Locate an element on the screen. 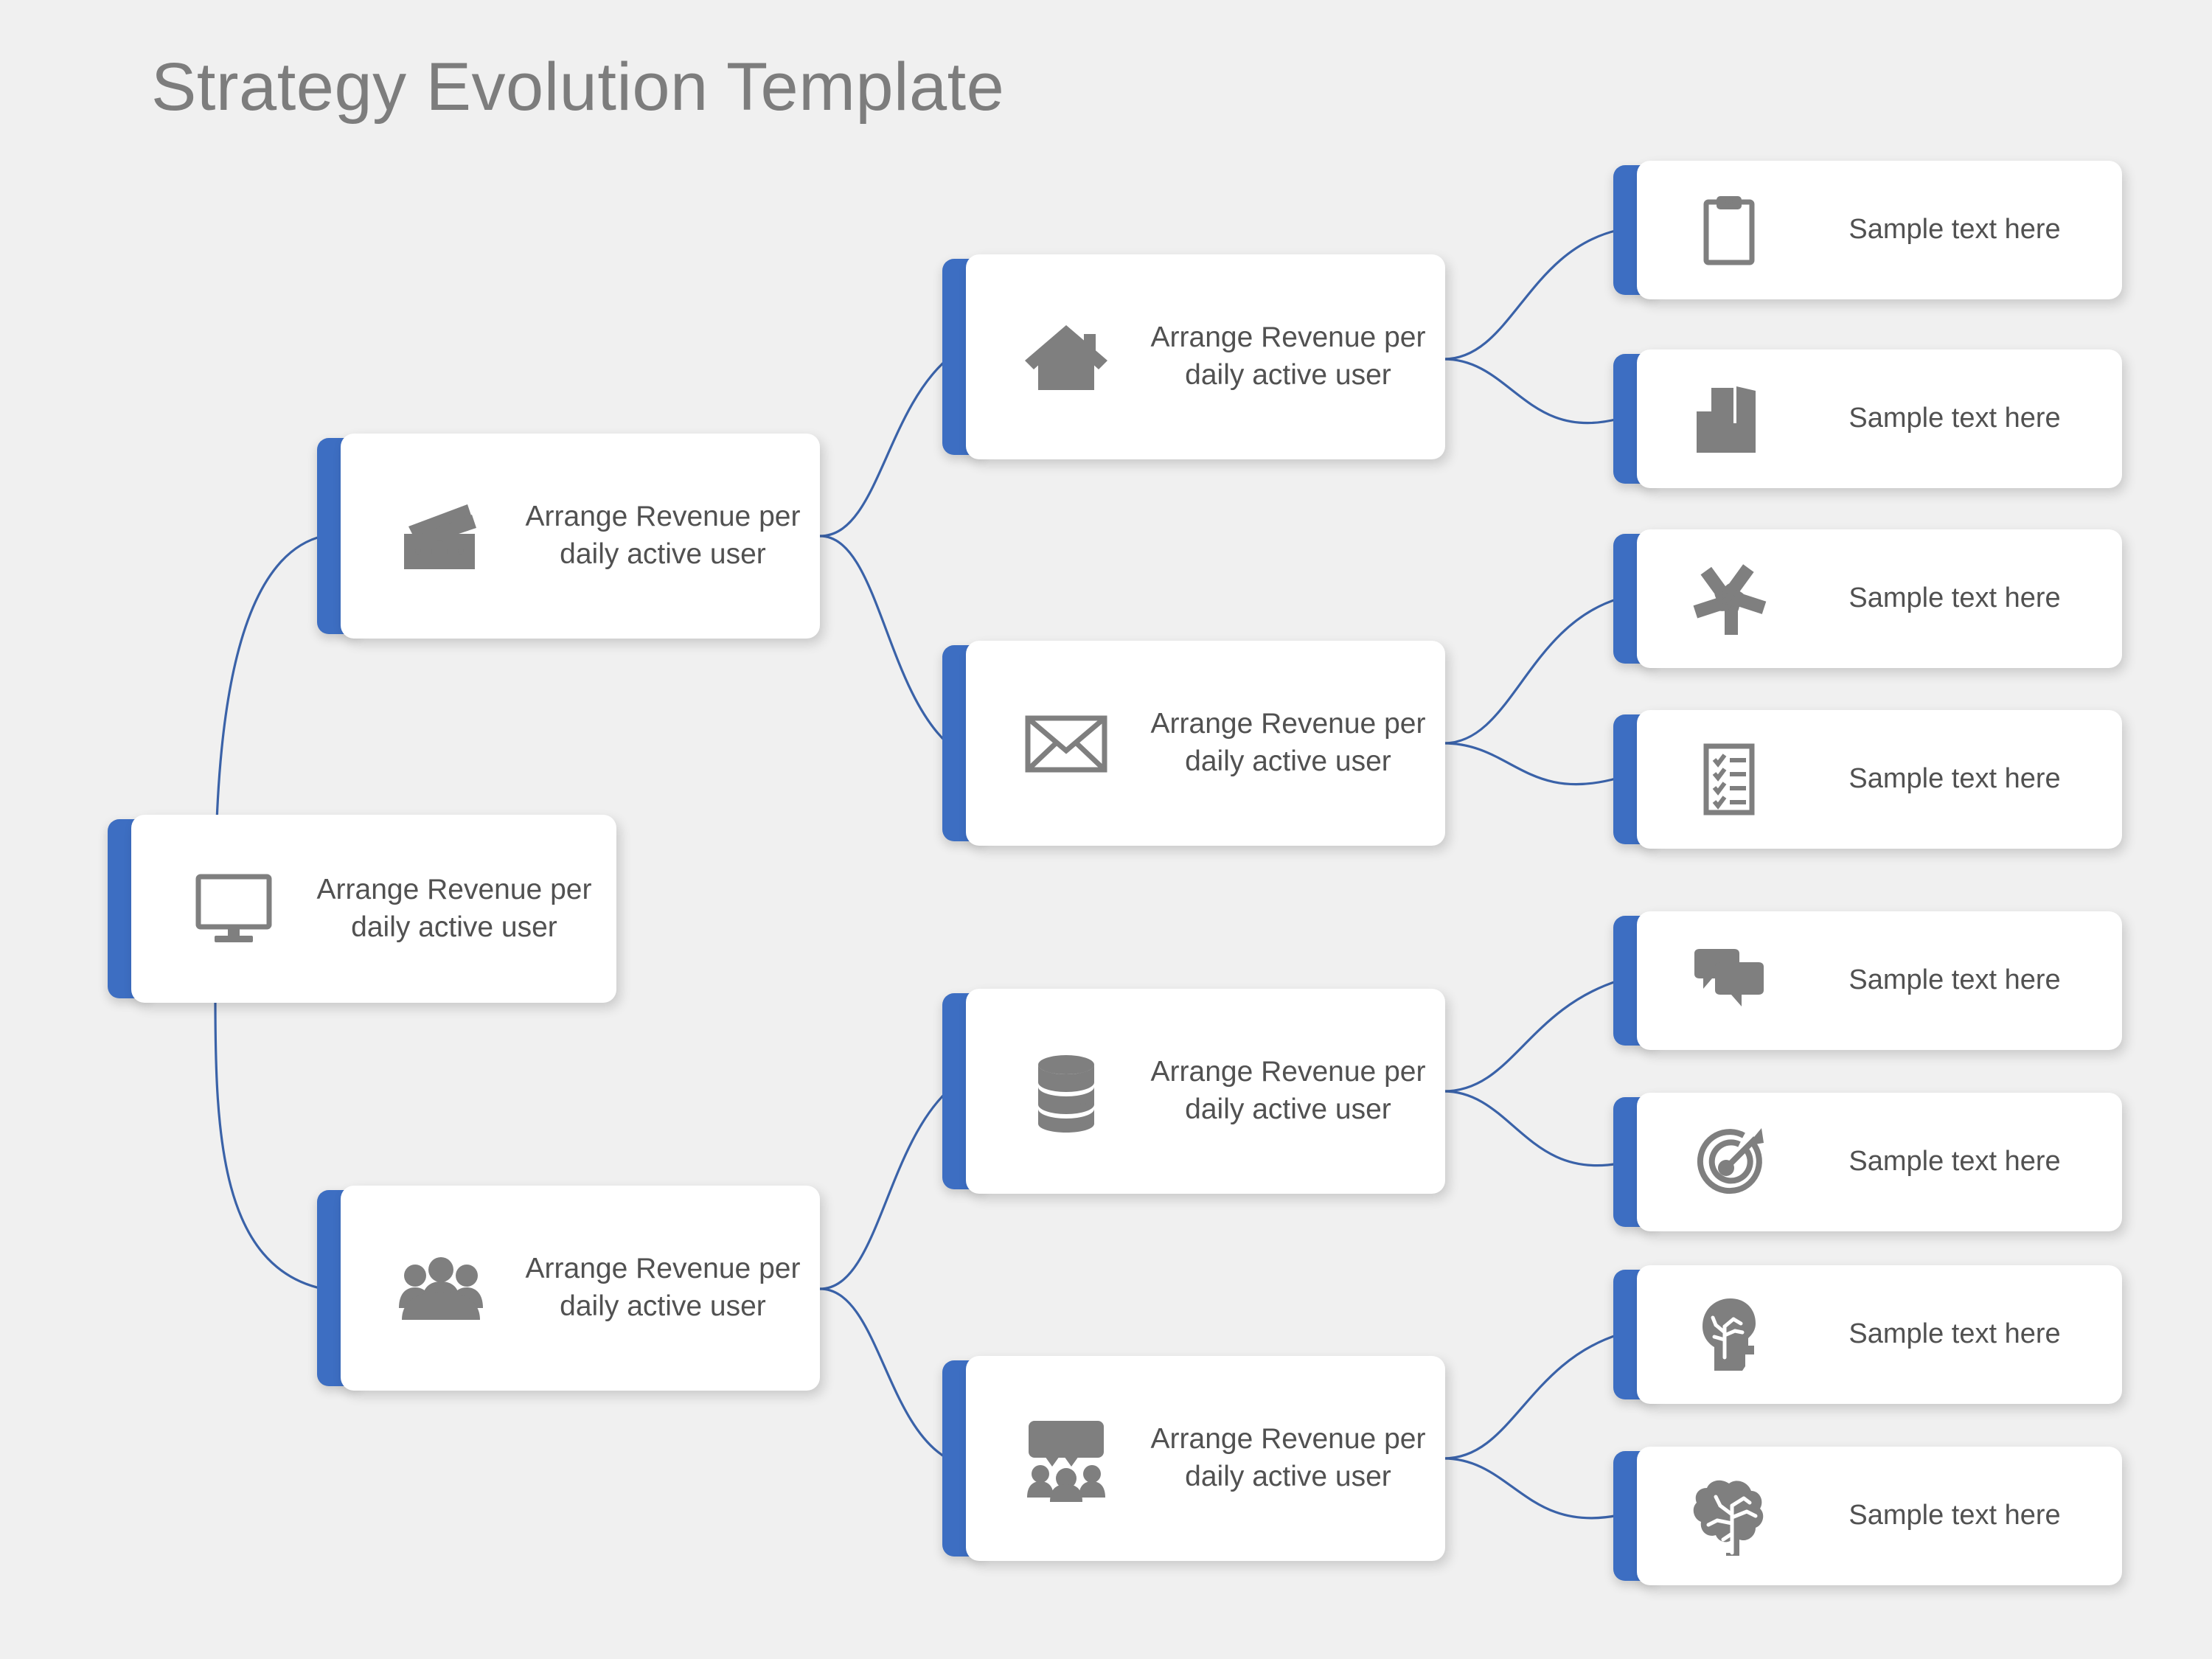 The height and width of the screenshot is (1659, 2212). node-leaf-1: Sample text here is located at coordinates (1867, 418).